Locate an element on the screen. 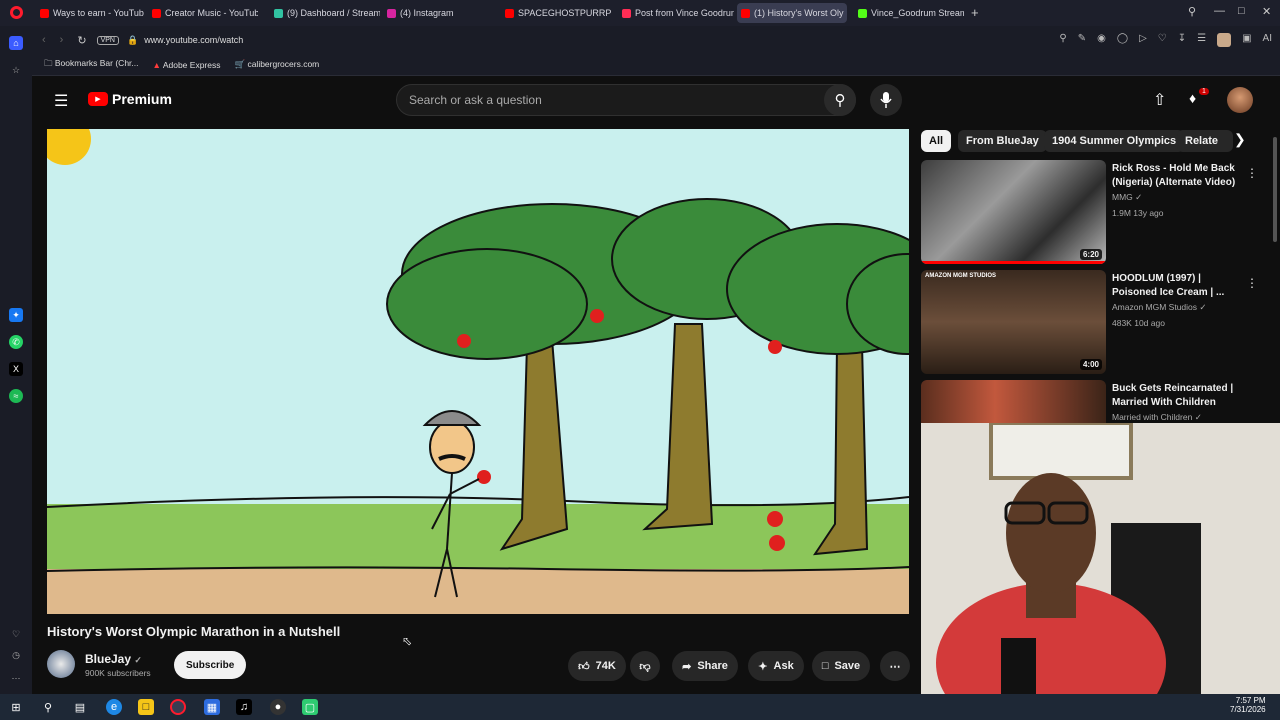 The height and width of the screenshot is (720, 1280). channel-avatar is located at coordinates (61, 664).